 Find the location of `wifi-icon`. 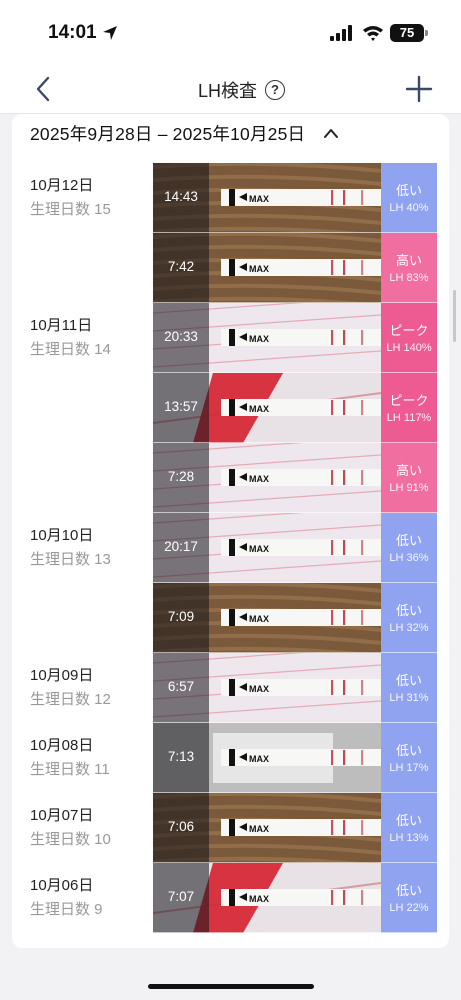

wifi-icon is located at coordinates (373, 33).